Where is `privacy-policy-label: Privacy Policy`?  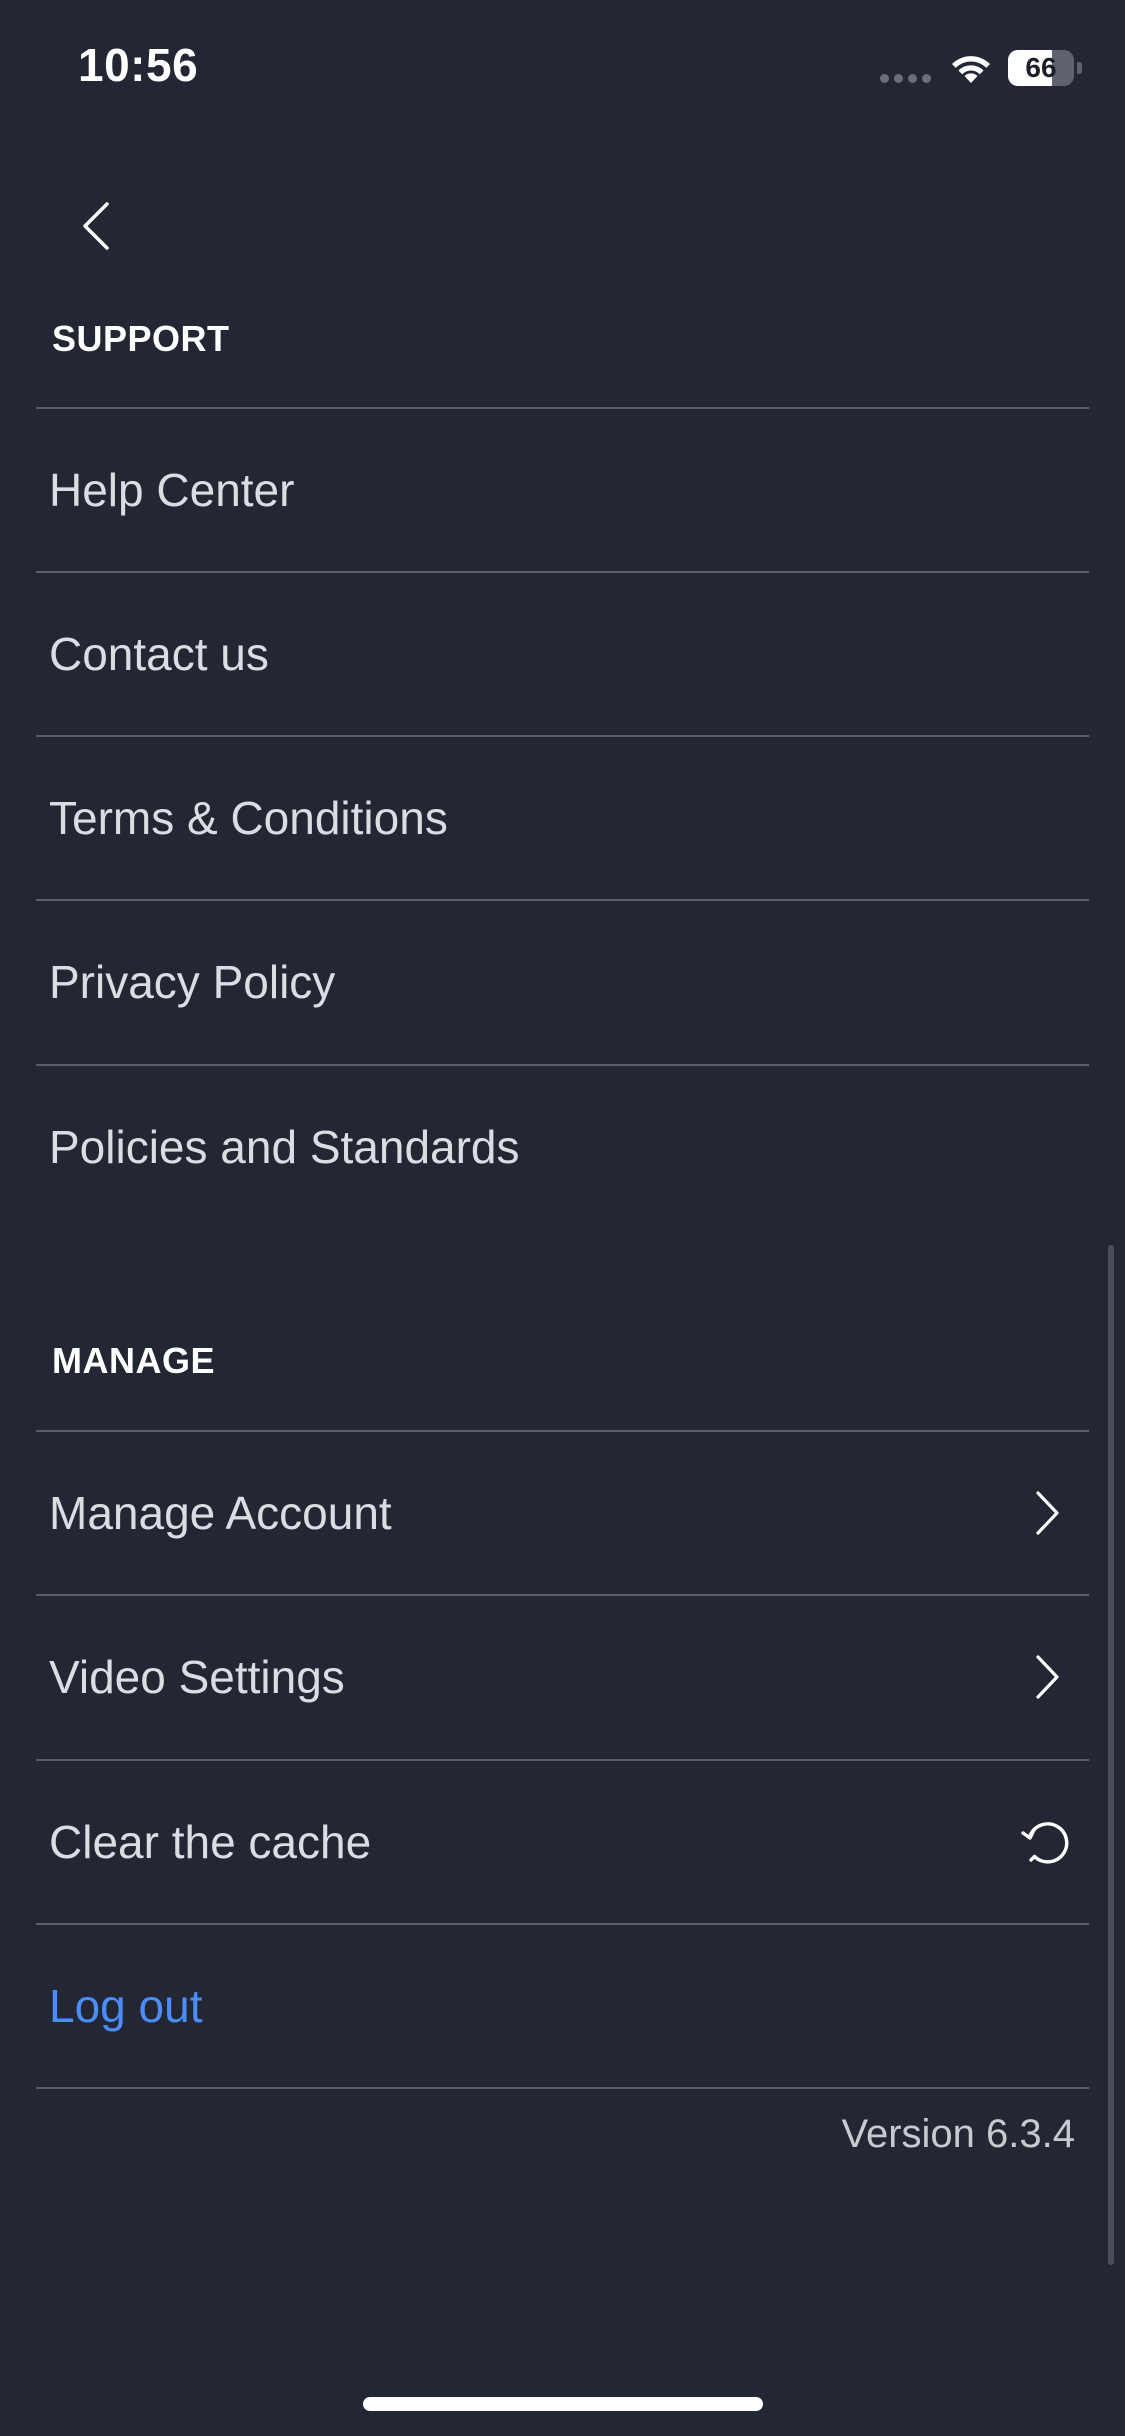
privacy-policy-label: Privacy Policy is located at coordinates (192, 982).